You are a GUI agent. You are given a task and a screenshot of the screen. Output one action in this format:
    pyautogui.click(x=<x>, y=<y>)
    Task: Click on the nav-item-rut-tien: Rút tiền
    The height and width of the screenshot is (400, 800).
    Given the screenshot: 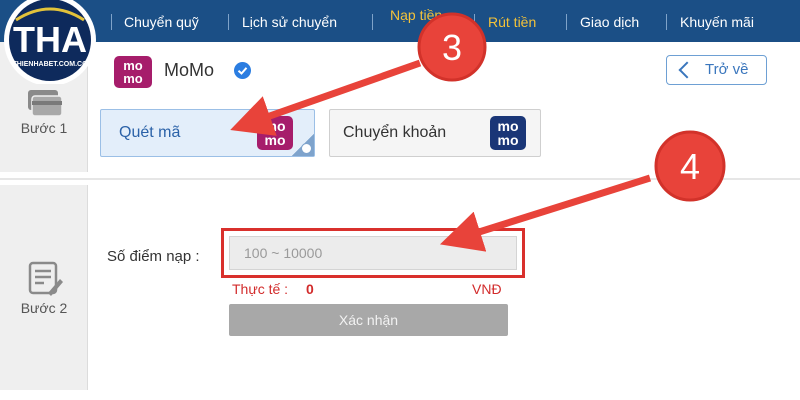 What is the action you would take?
    pyautogui.click(x=512, y=21)
    